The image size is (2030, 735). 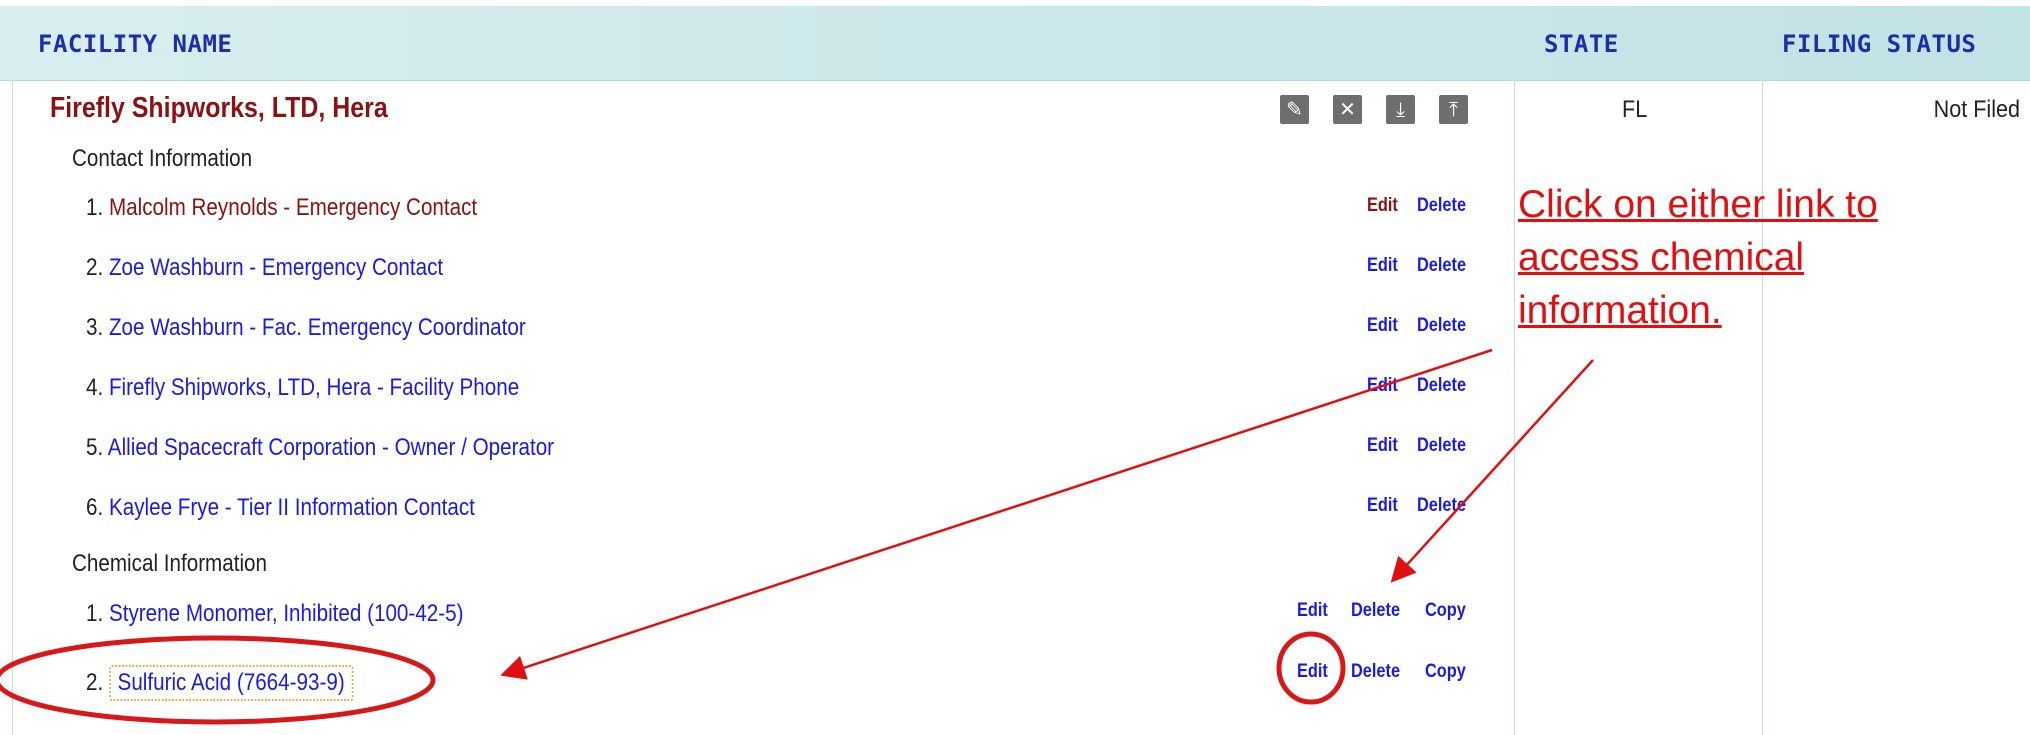 What do you see at coordinates (218, 680) in the screenshot?
I see `sulfuric-acid-highlight-circle` at bounding box center [218, 680].